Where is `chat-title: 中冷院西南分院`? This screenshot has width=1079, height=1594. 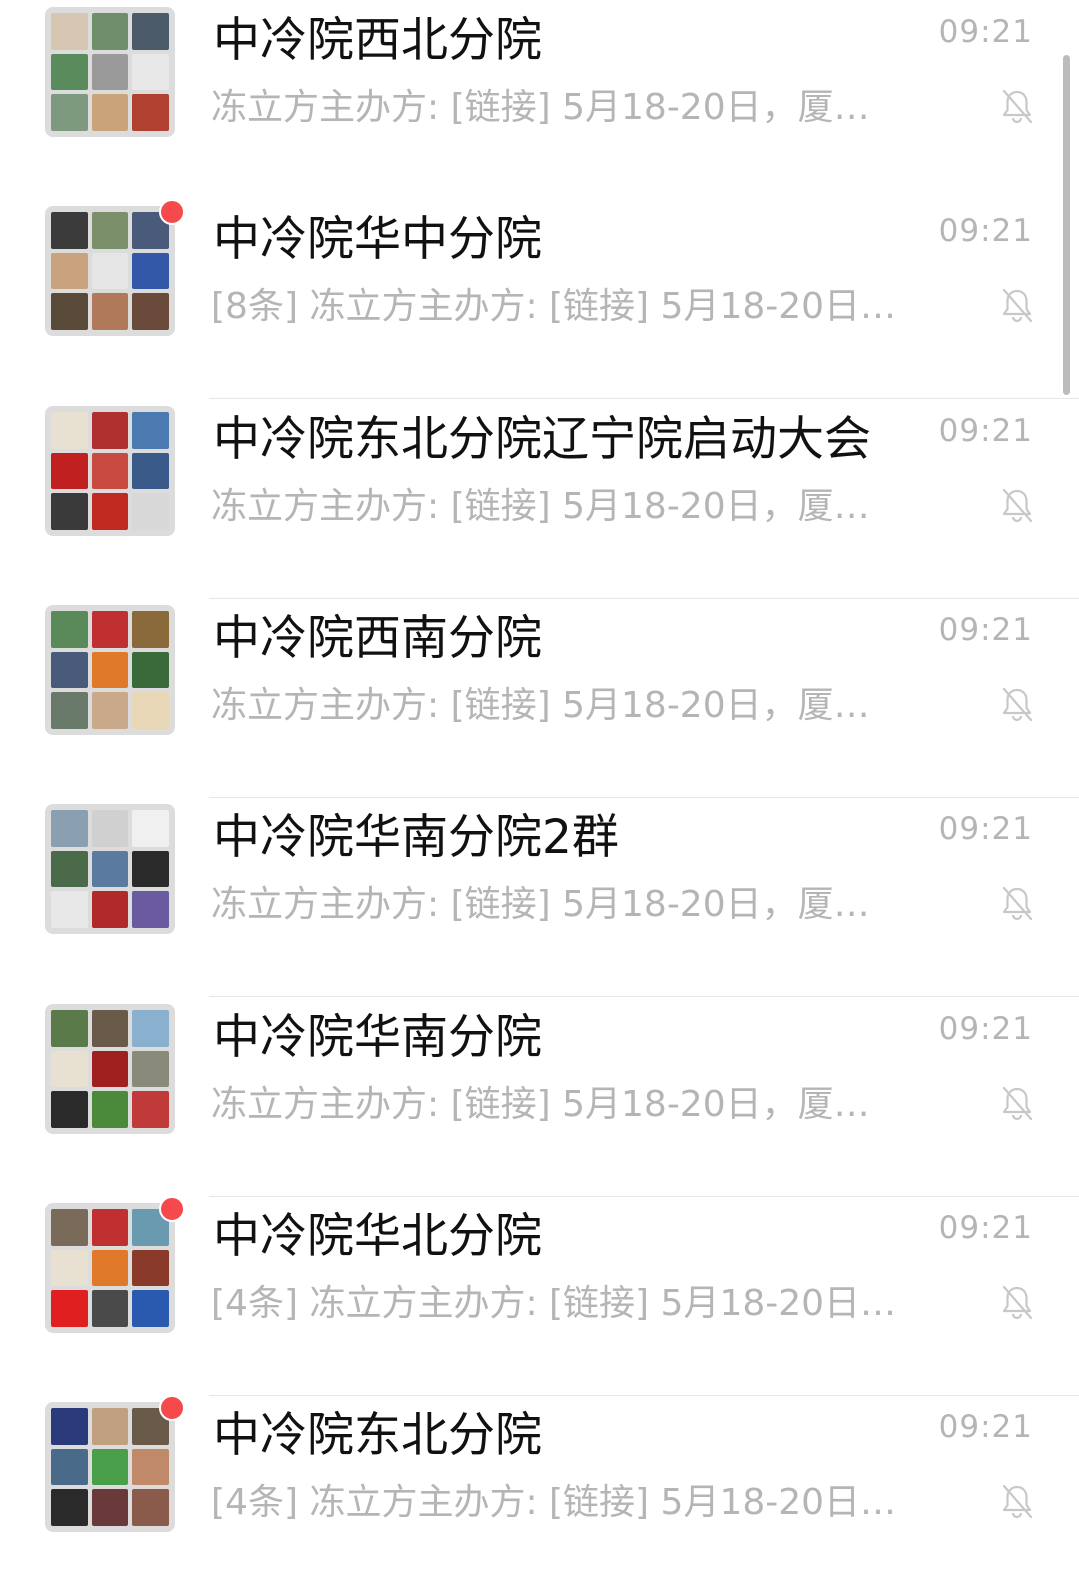 chat-title: 中冷院西南分院 is located at coordinates (377, 638).